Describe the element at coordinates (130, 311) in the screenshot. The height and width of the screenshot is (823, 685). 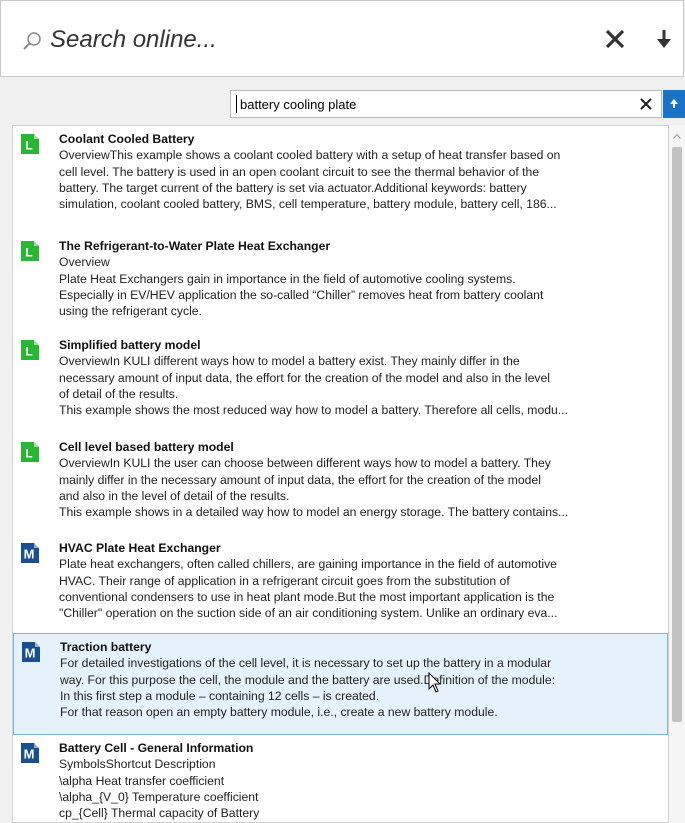
I see `result-description-line: using the refrigerant cycle.` at that location.